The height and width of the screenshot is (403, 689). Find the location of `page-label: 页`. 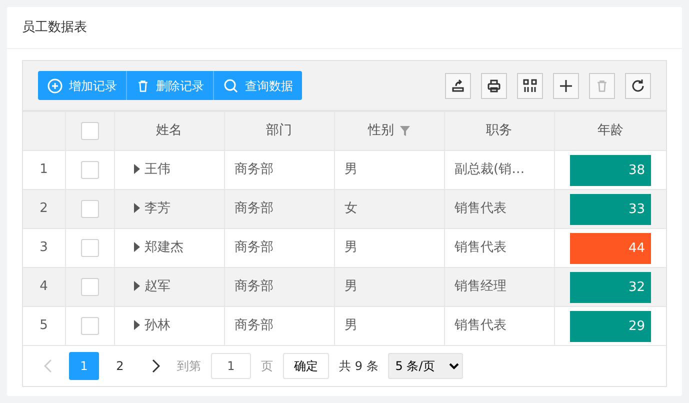

page-label: 页 is located at coordinates (267, 366).